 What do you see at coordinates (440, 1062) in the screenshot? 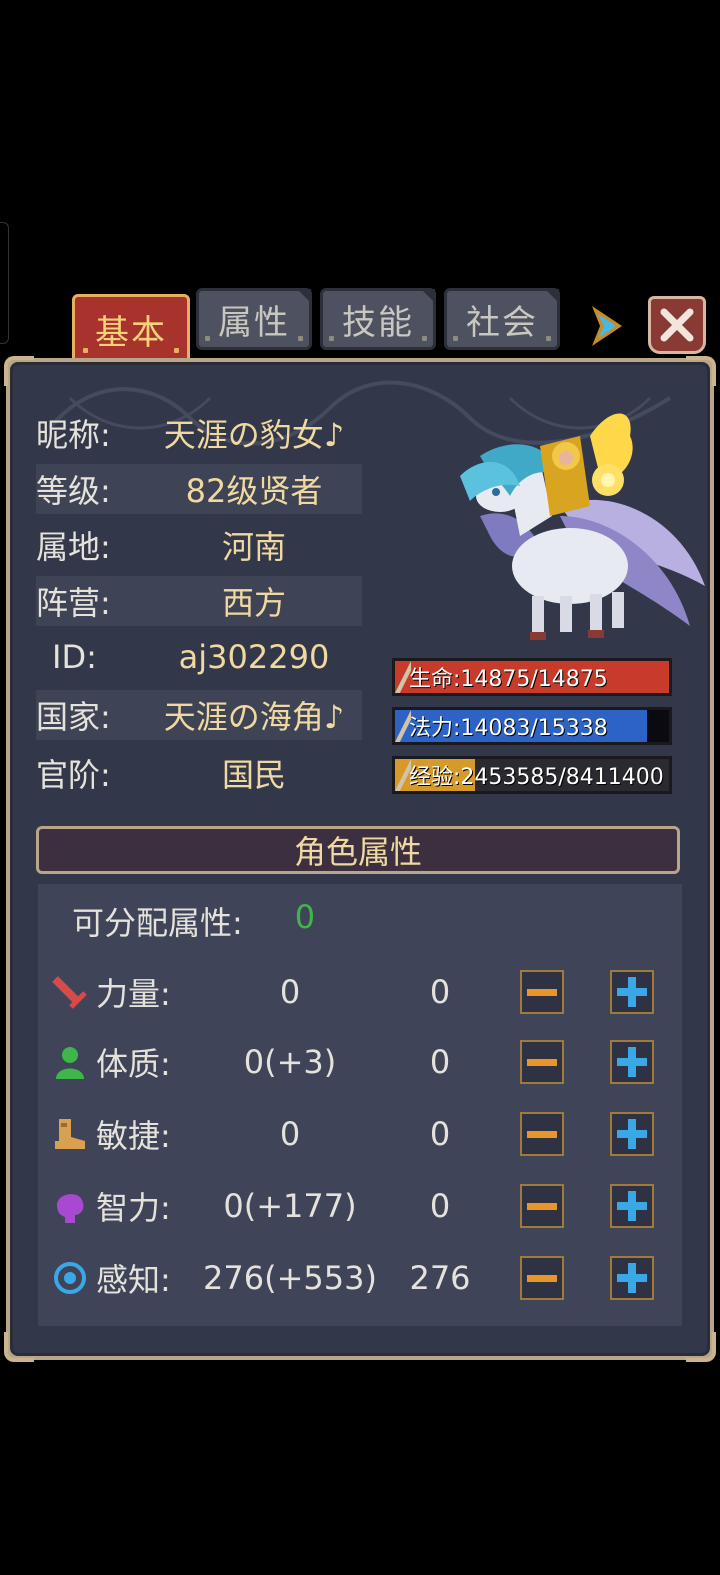
I see `constitution-allocated: 0` at bounding box center [440, 1062].